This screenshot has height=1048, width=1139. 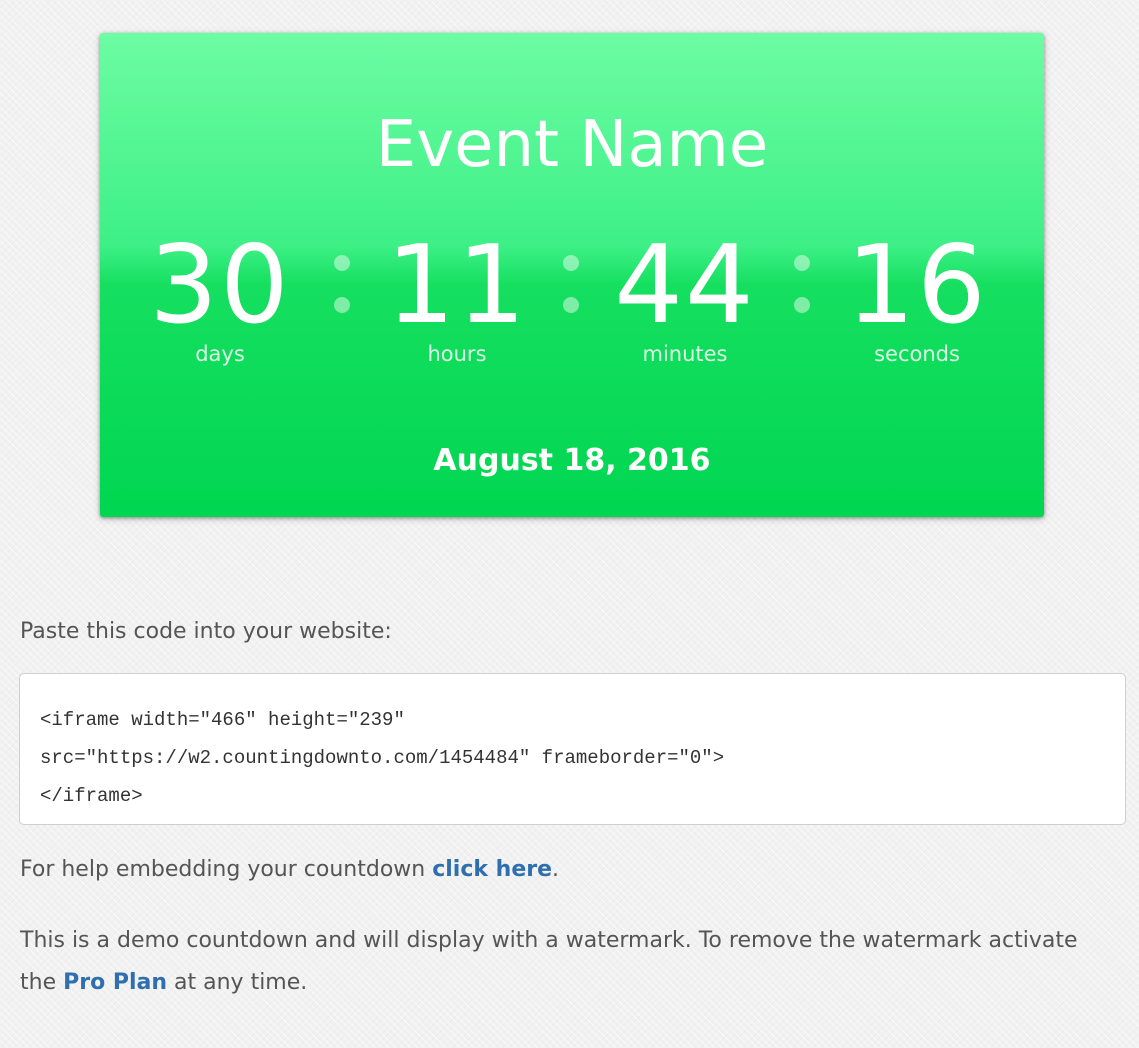 I want to click on countdown-days: 30 days, so click(x=220, y=294).